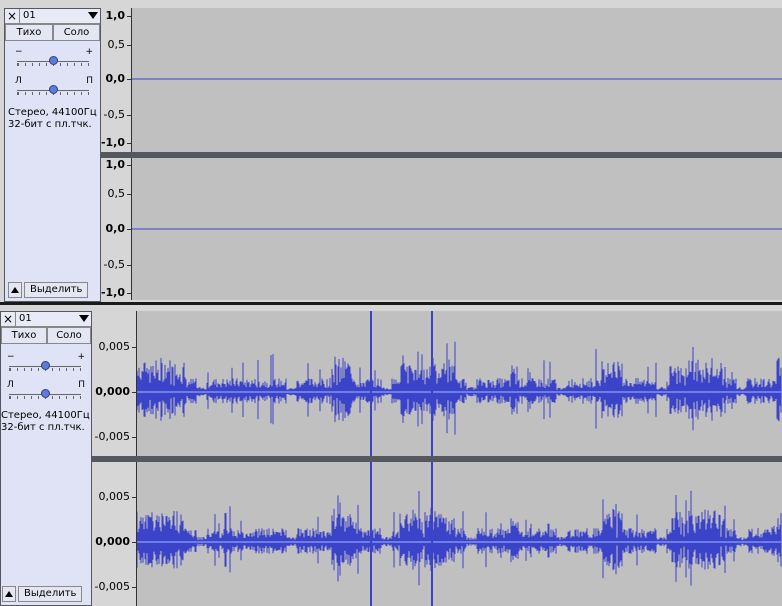 The image size is (782, 606). I want to click on track-1-channel-2-scale: 1,0 0,5 0,0 -0,5 -1,0, so click(116, 229).